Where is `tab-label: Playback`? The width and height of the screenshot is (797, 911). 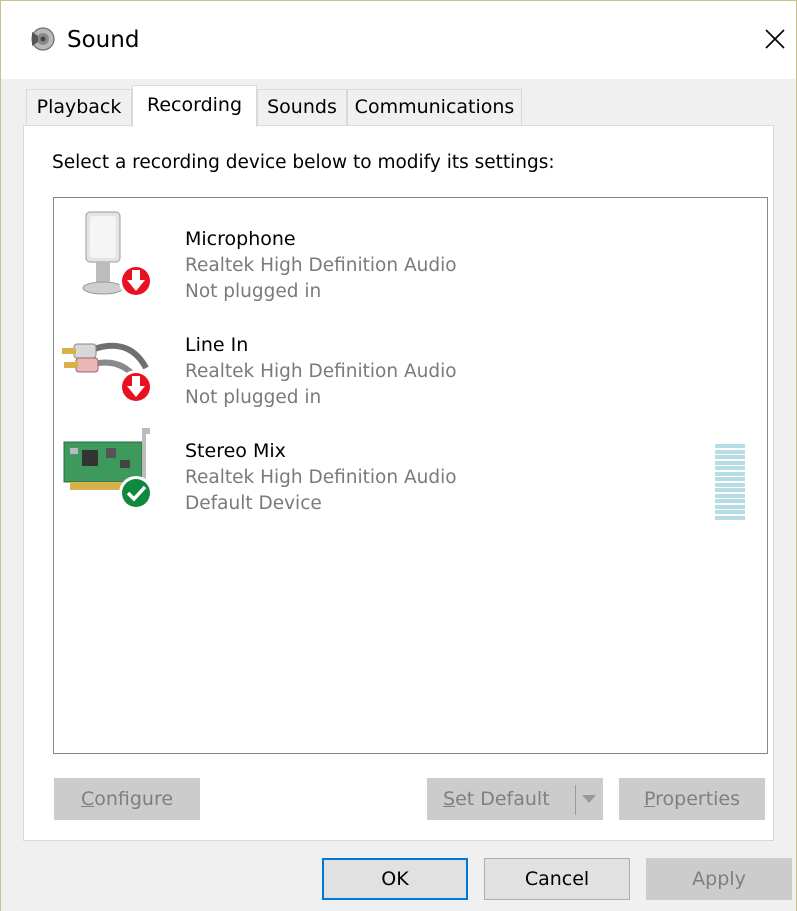 tab-label: Playback is located at coordinates (79, 107).